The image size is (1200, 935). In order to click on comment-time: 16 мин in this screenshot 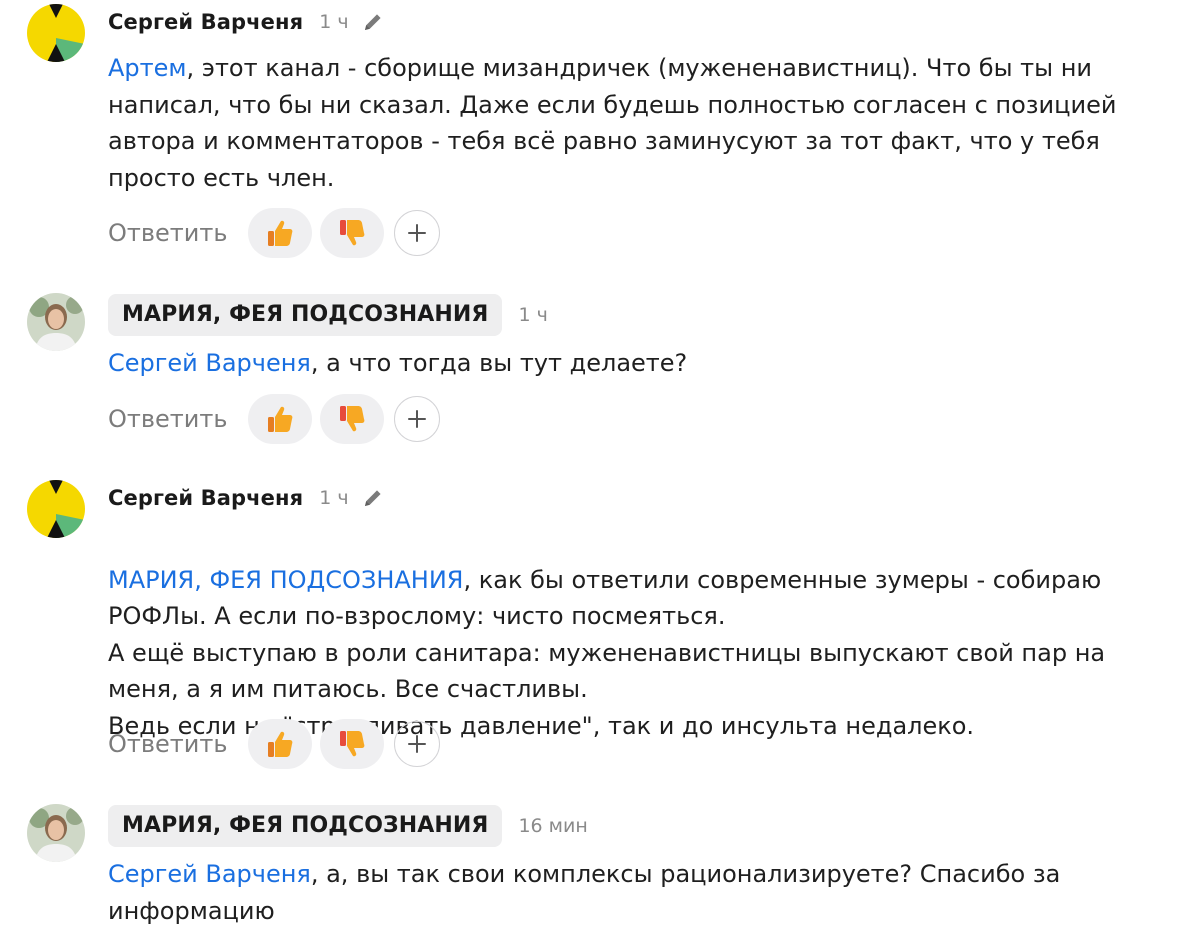, I will do `click(553, 826)`.